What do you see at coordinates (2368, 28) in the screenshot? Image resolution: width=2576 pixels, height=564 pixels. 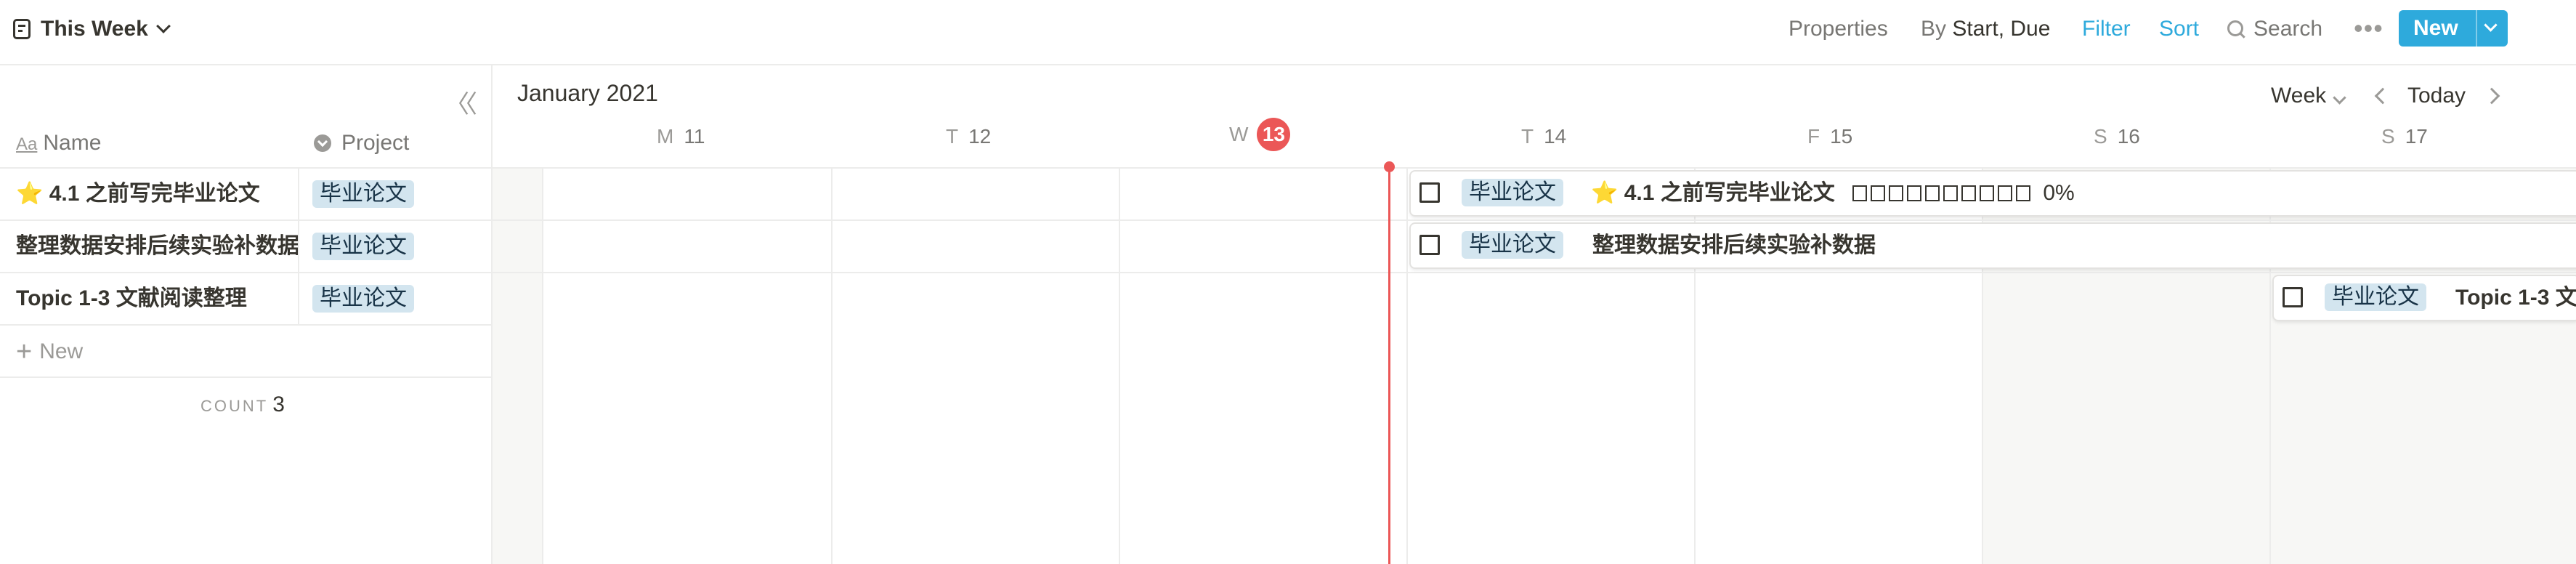 I see `more-options-icon: •••` at bounding box center [2368, 28].